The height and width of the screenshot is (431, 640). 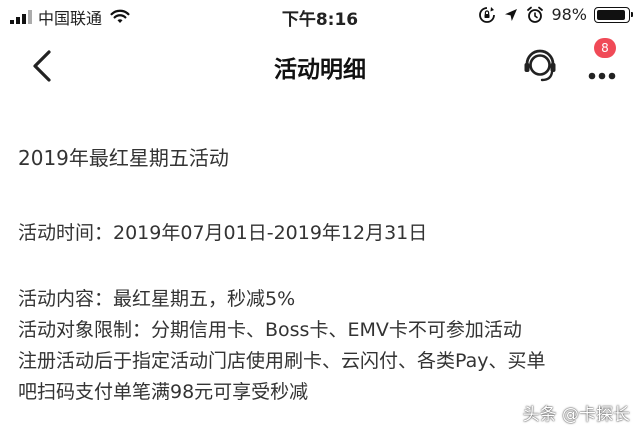 What do you see at coordinates (540, 66) in the screenshot?
I see `customer-service-icon` at bounding box center [540, 66].